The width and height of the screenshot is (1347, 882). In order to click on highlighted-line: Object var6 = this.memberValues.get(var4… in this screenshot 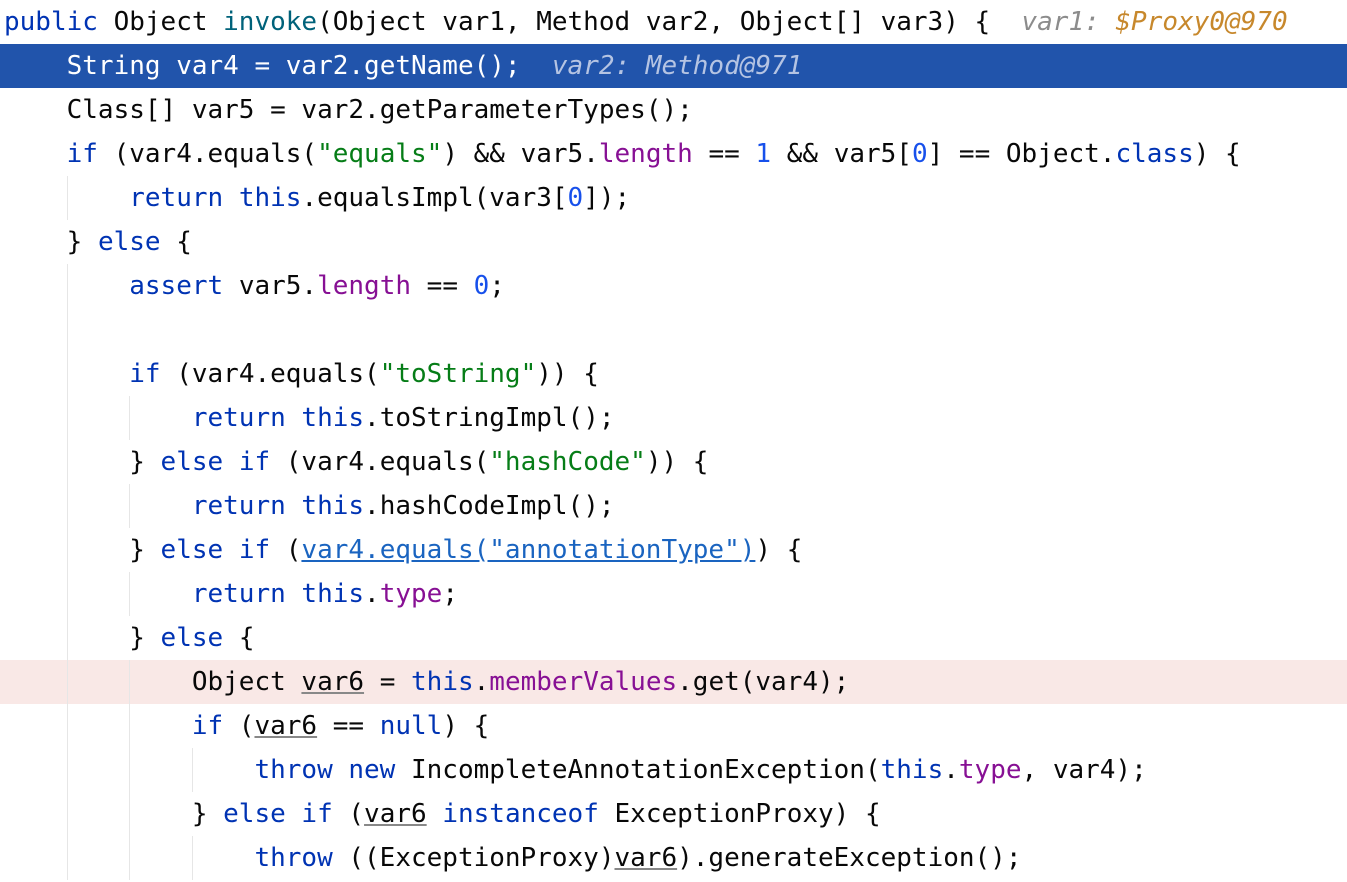, I will do `click(673, 682)`.